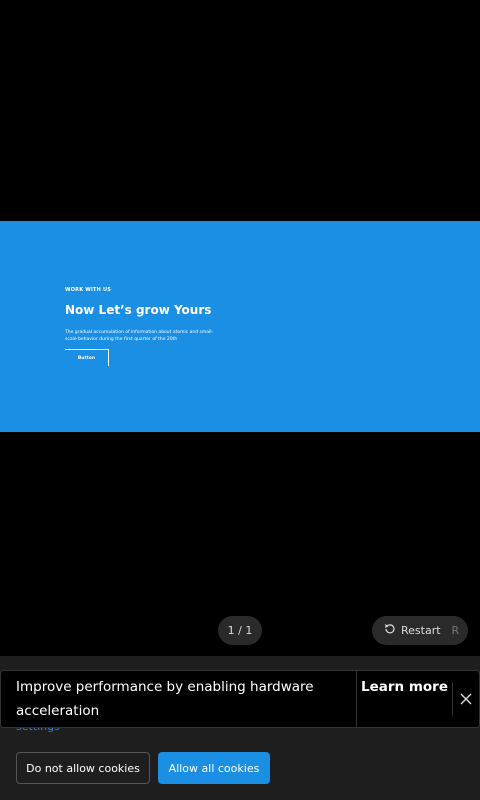  I want to click on deny-cookies-button: Do not allow cookies, so click(83, 768).